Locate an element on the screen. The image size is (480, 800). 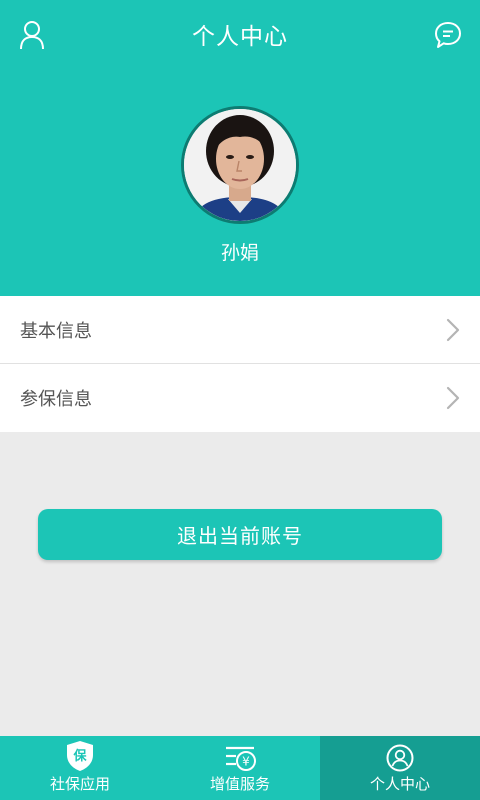
tab-social-insurance: 保 社保应用 is located at coordinates (80, 768).